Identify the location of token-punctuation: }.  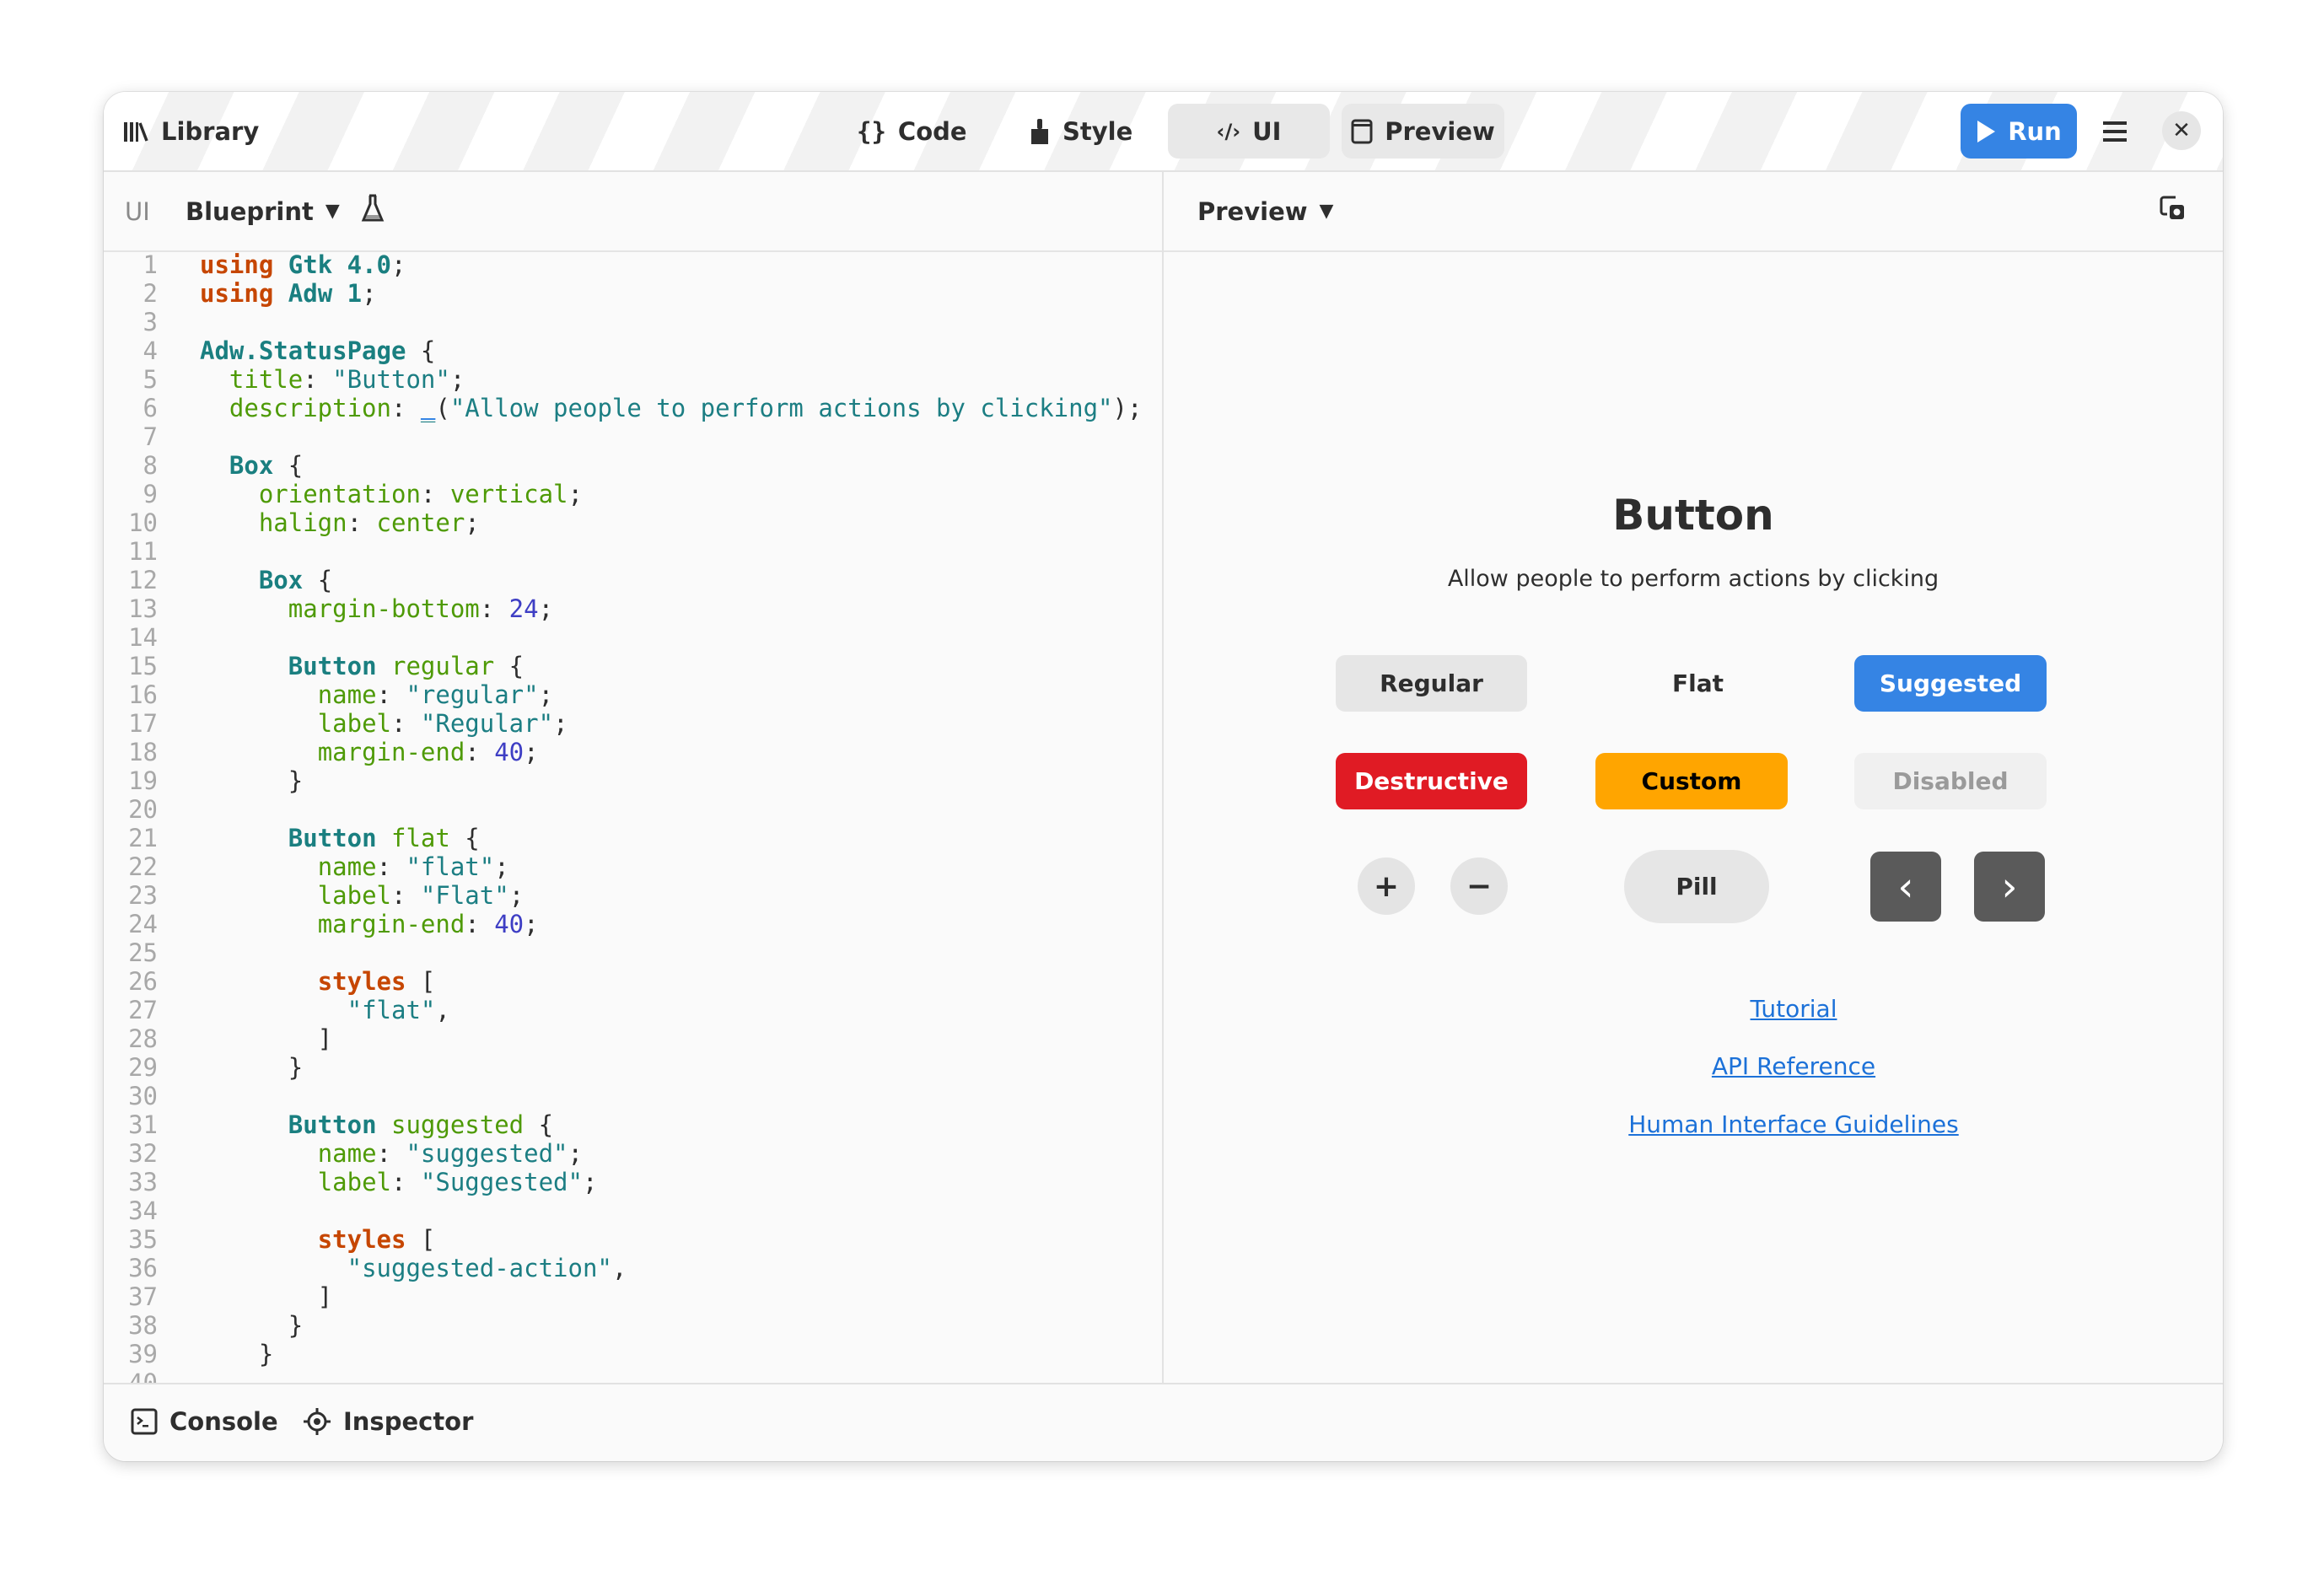
(252, 1325).